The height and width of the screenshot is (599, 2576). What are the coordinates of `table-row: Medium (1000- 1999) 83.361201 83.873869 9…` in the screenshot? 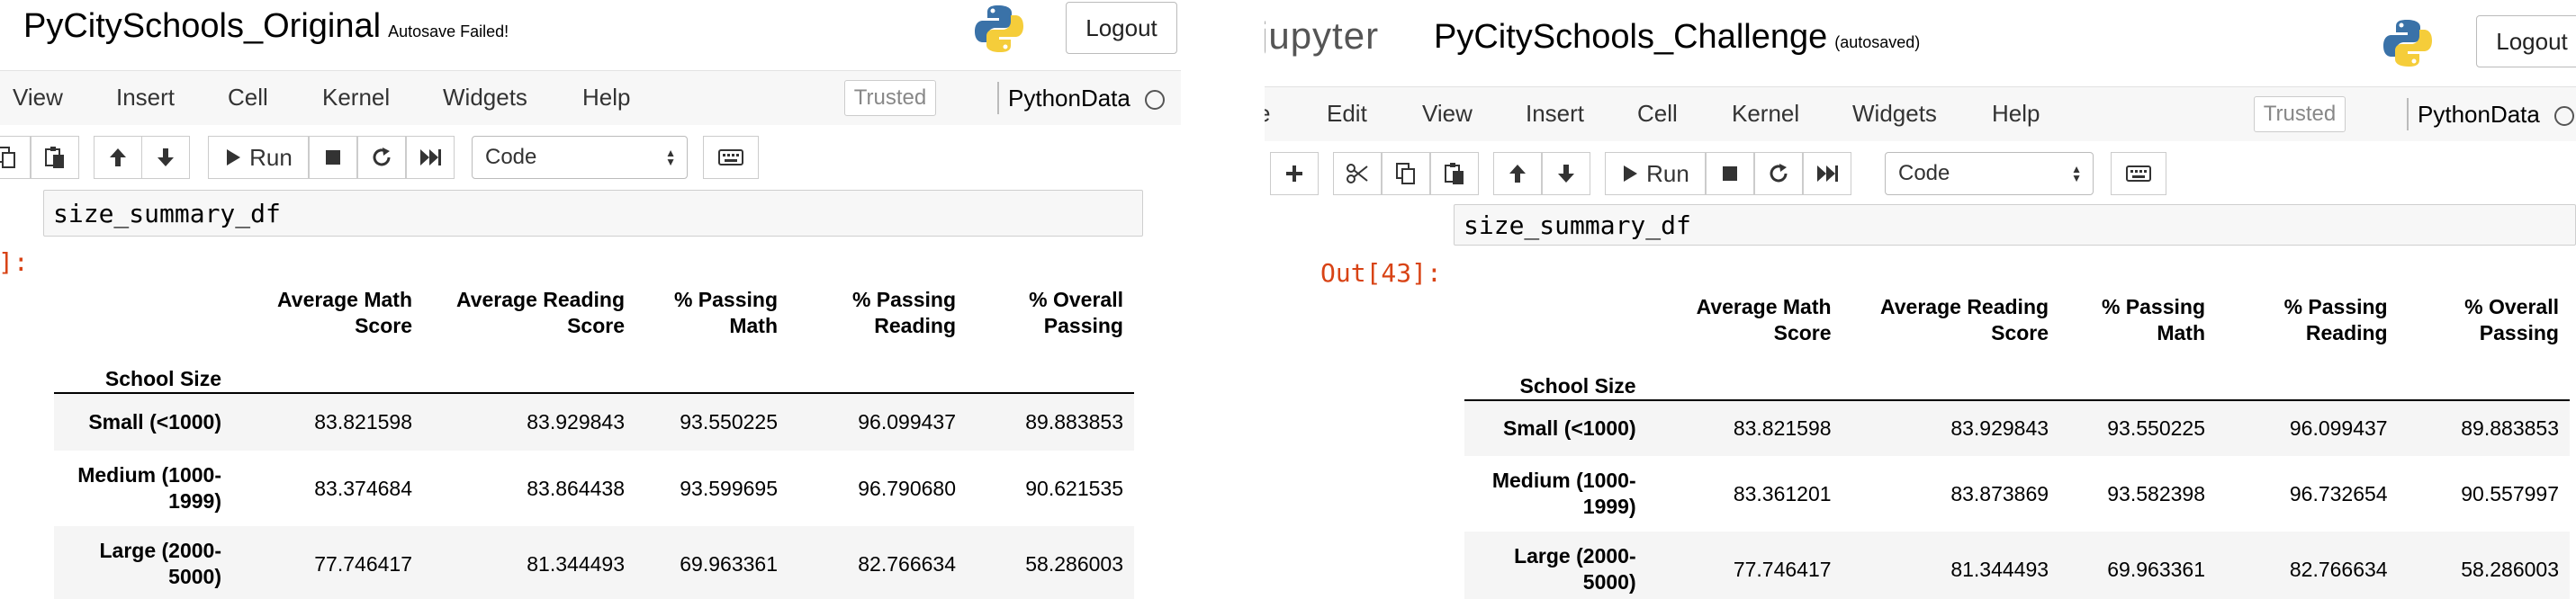 It's located at (2017, 494).